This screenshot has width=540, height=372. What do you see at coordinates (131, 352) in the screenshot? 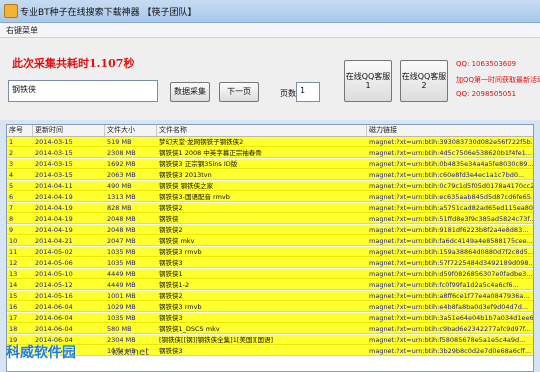
I see `watermark-url: kkx.net` at bounding box center [131, 352].